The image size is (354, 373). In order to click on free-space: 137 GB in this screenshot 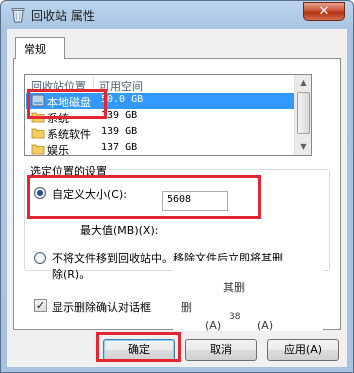, I will do `click(119, 147)`.